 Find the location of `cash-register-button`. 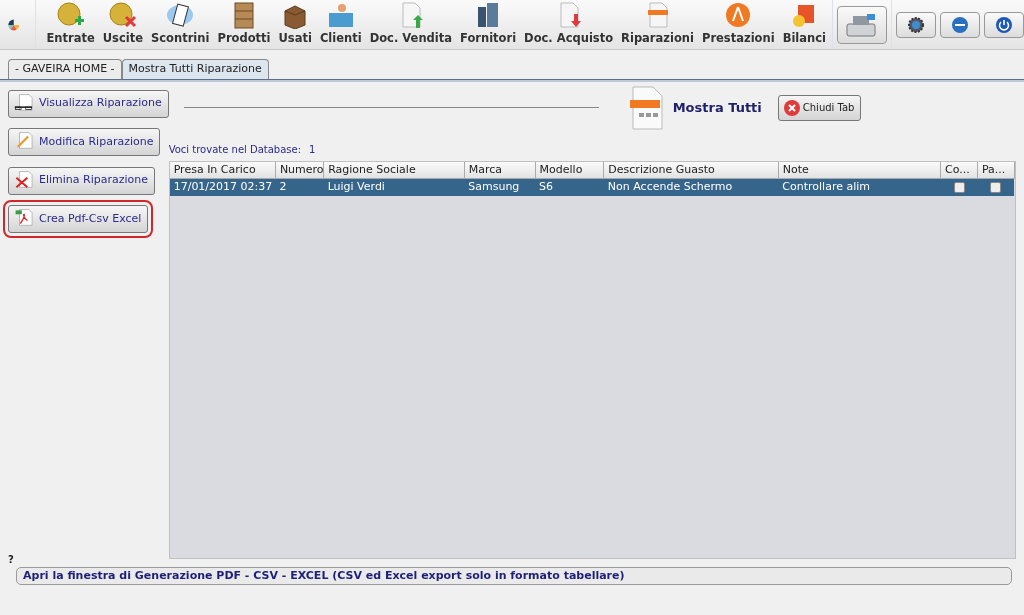

cash-register-button is located at coordinates (862, 24).